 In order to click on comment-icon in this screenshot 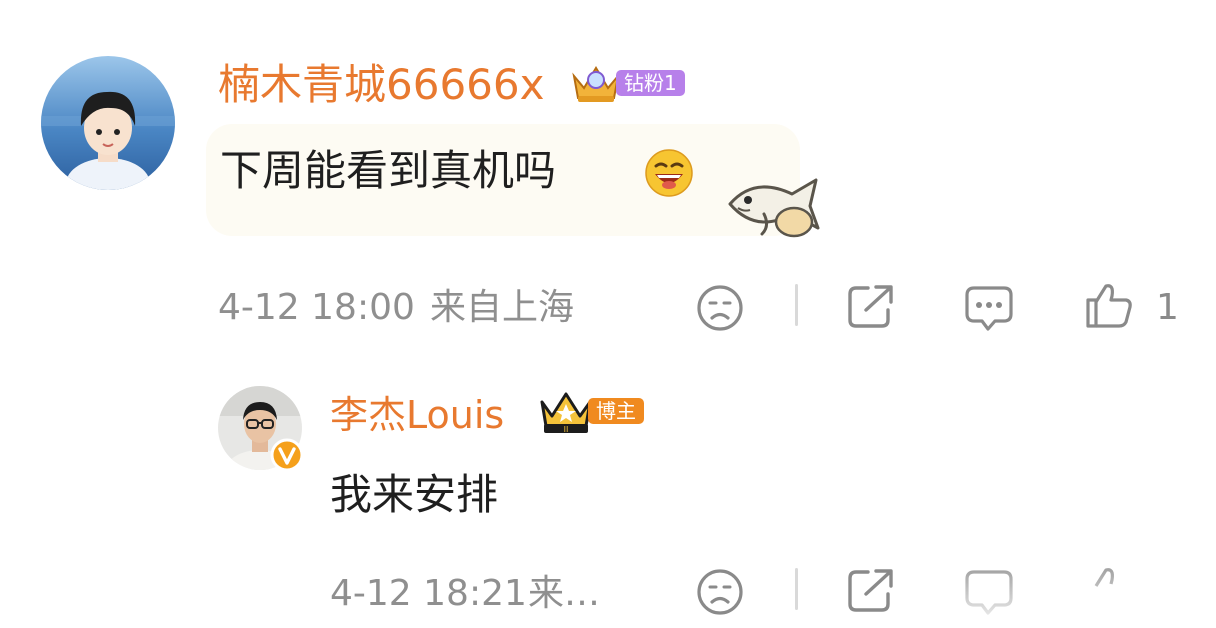, I will do `click(989, 308)`.